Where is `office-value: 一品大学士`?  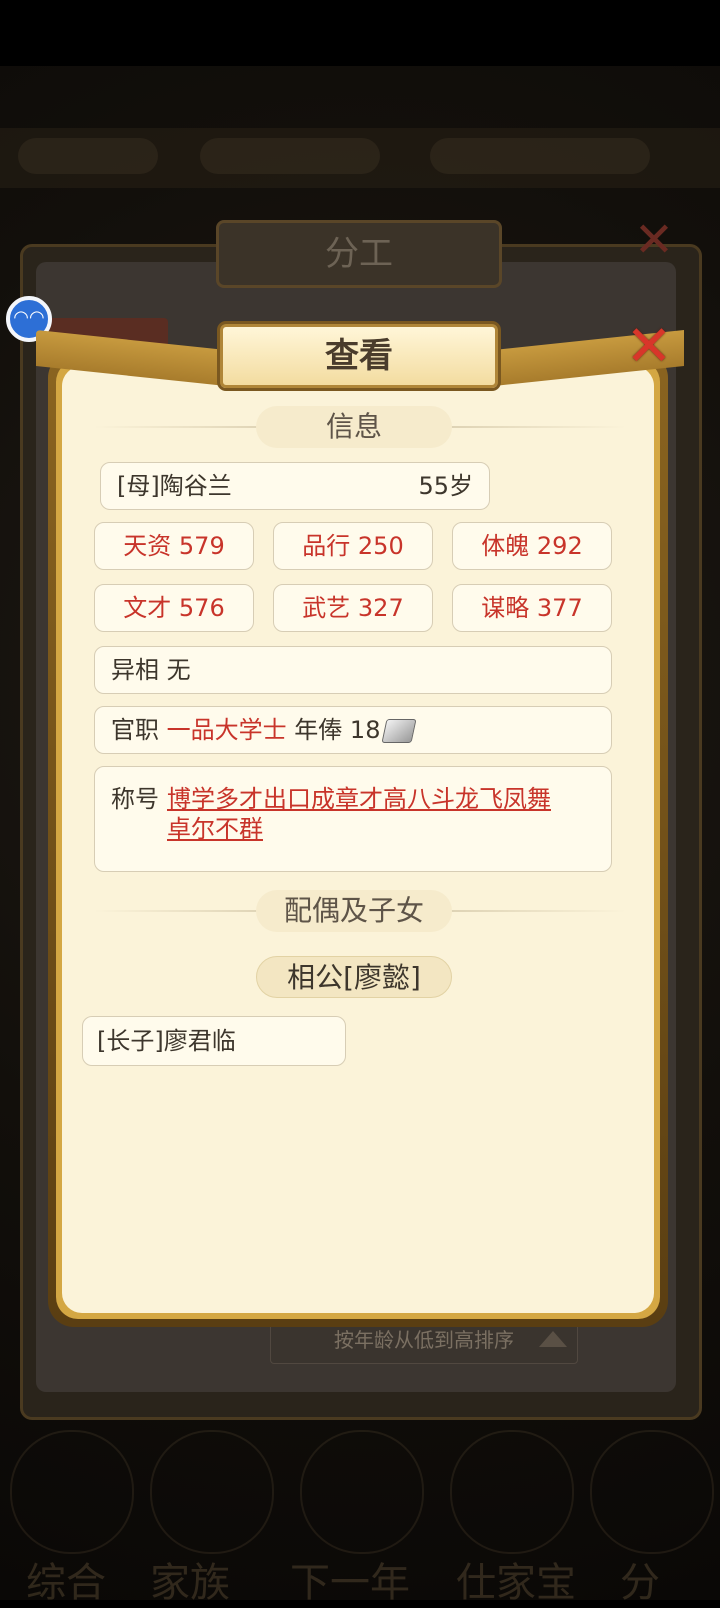 office-value: 一品大学士 is located at coordinates (226, 730).